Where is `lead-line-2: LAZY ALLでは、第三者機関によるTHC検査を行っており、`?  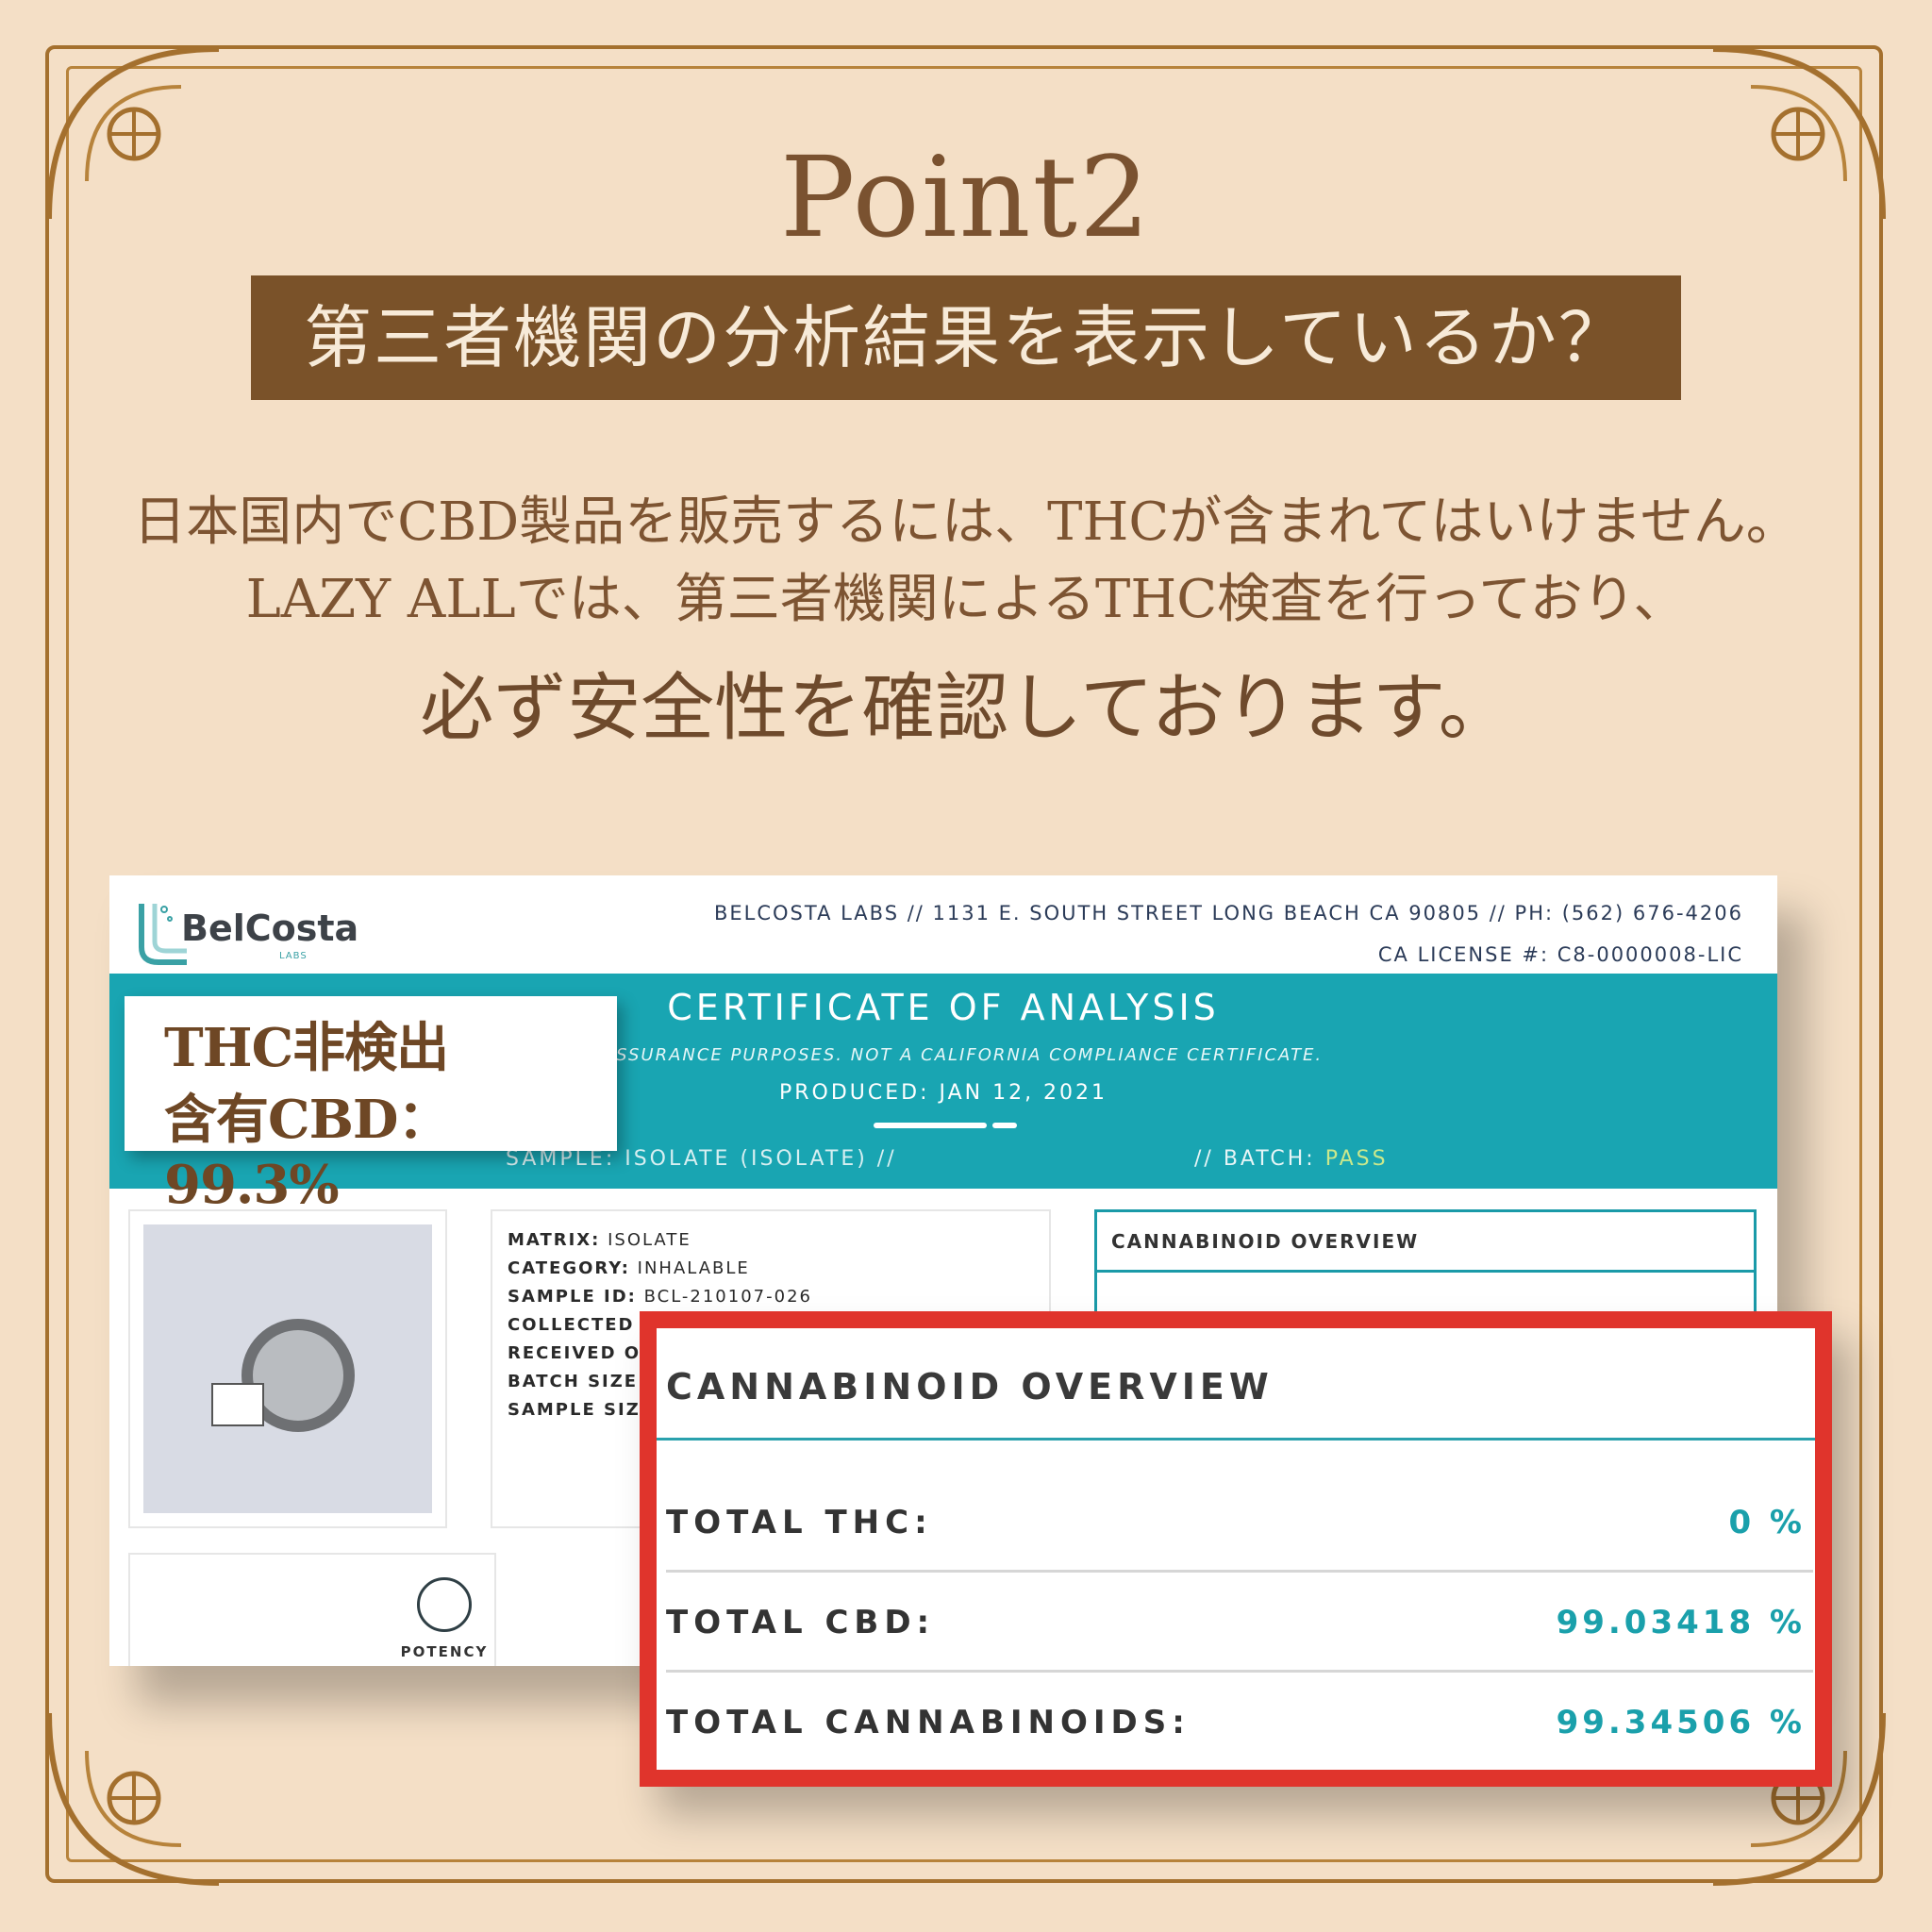
lead-line-2: LAZY ALLでは、第三者機関によるTHC検査を行っており、 is located at coordinates (966, 599).